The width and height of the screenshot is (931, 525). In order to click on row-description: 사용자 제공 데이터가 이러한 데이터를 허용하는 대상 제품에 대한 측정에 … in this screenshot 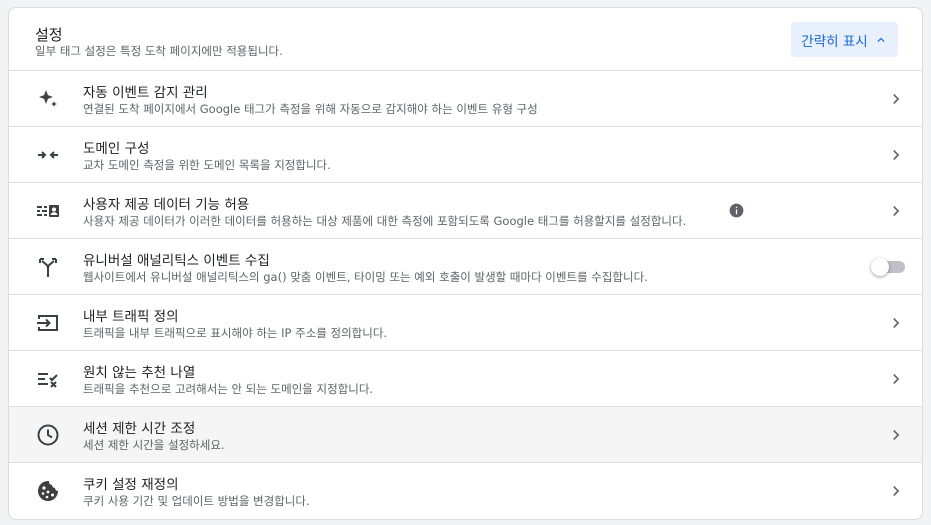, I will do `click(385, 221)`.